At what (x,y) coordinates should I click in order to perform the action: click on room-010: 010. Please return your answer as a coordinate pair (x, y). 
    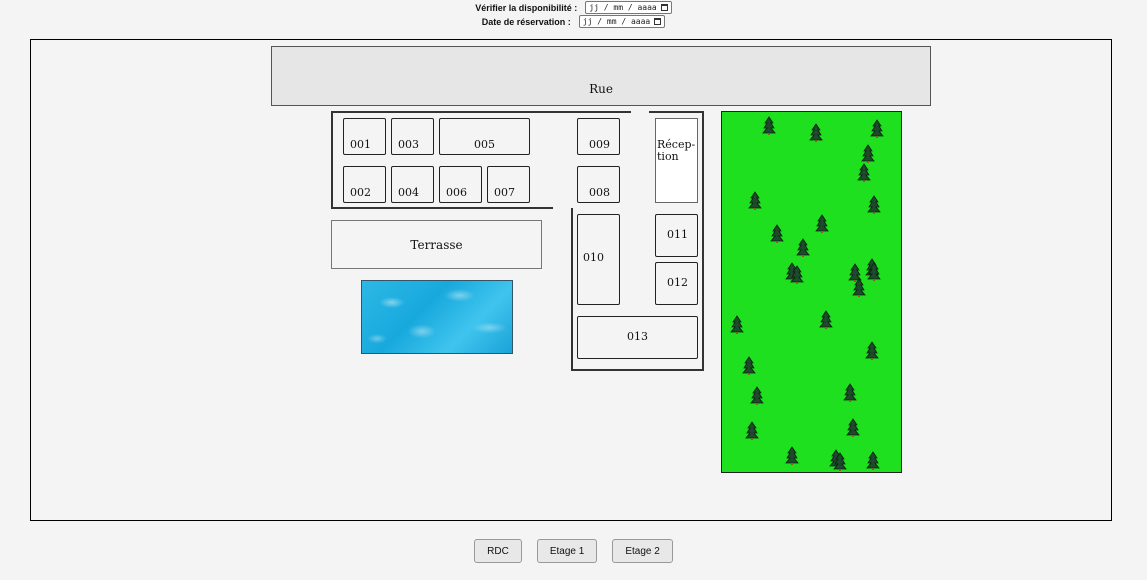
    Looking at the image, I should click on (598, 259).